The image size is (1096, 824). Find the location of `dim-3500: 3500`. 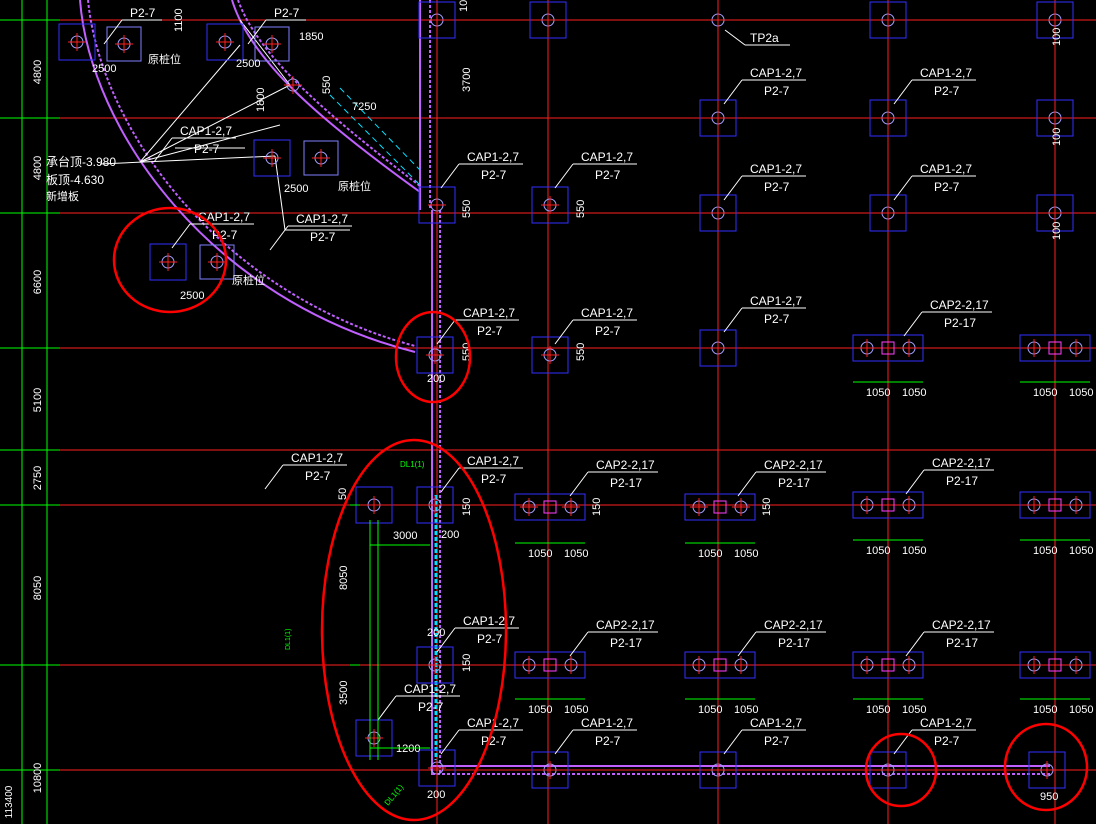

dim-3500: 3500 is located at coordinates (344, 693).